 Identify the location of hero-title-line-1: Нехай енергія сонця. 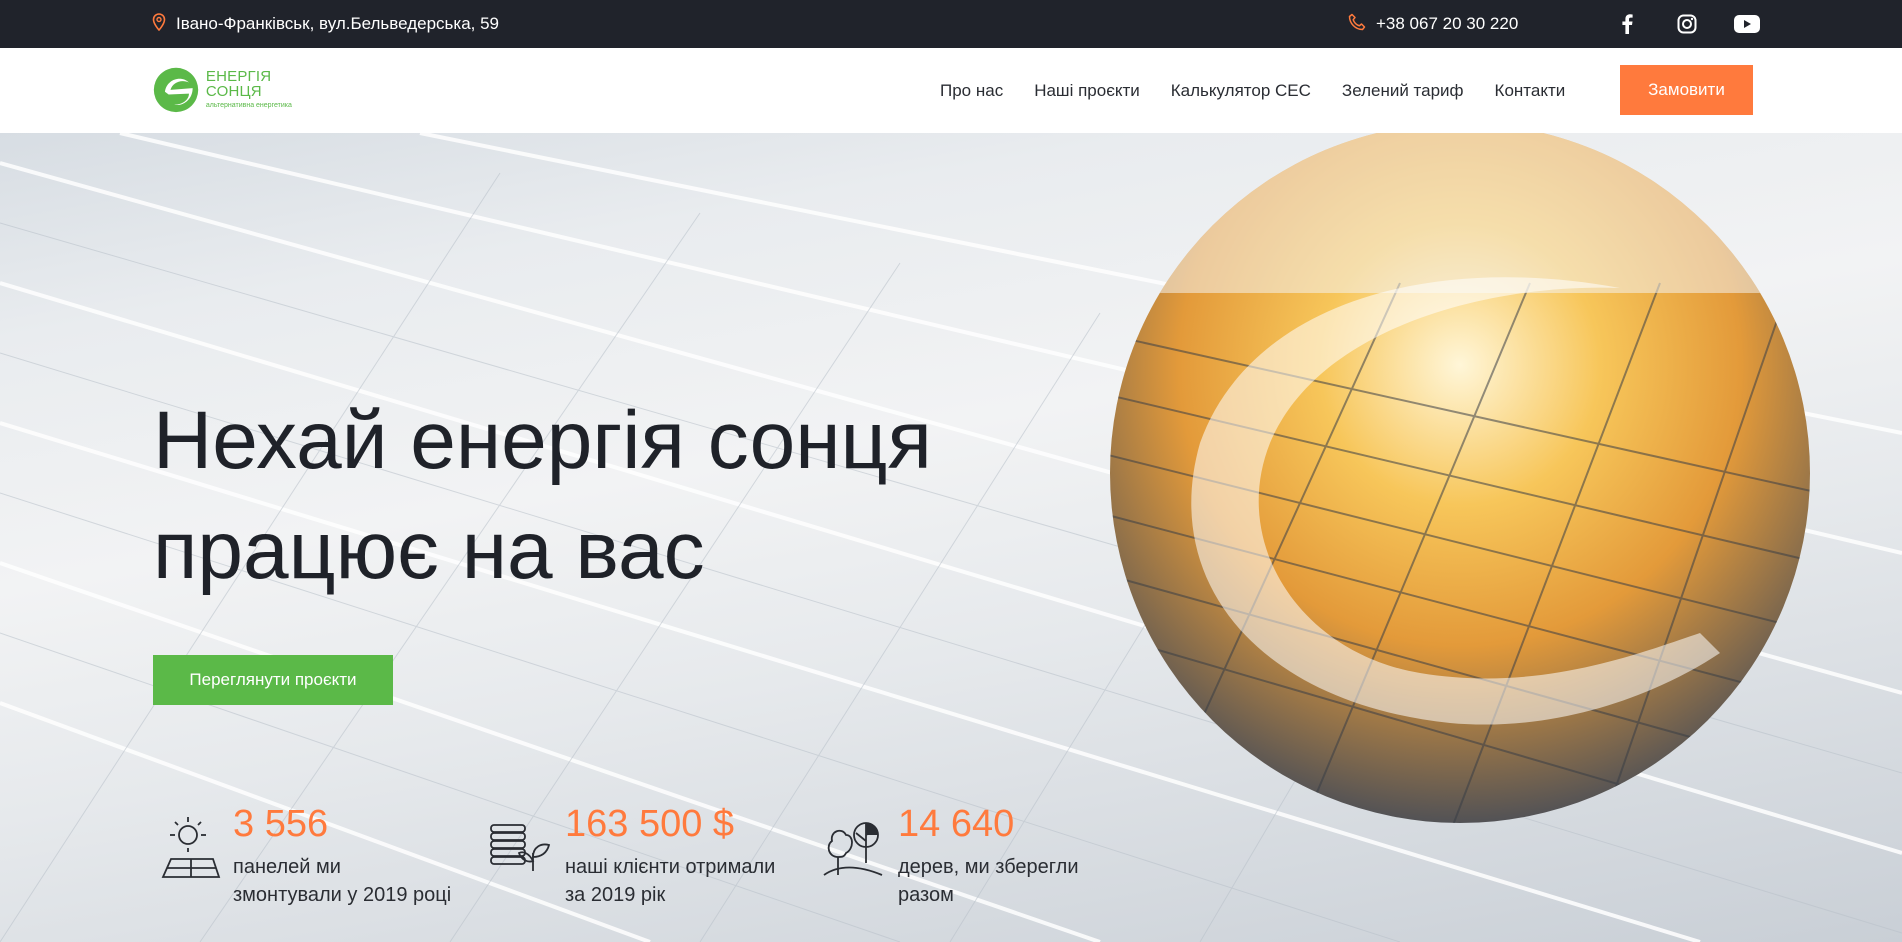
(542, 440).